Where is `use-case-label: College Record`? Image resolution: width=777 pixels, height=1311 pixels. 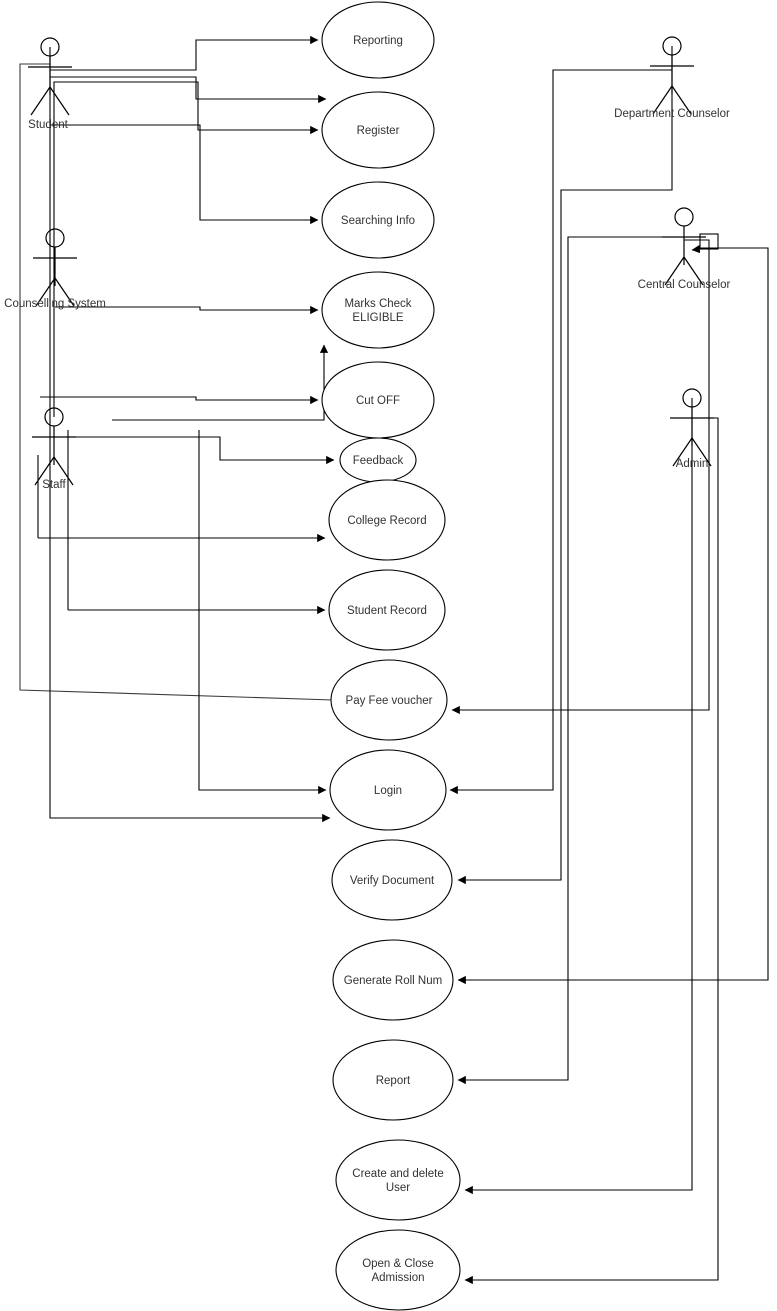
use-case-label: College Record is located at coordinates (386, 521).